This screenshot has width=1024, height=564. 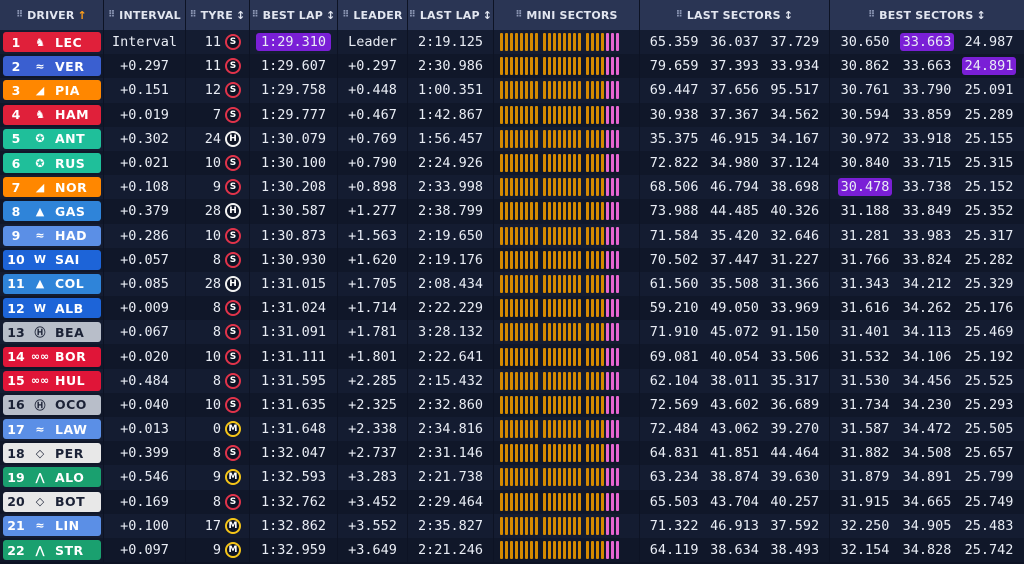 I want to click on driver-cell: 18 ◇ PER, so click(x=52, y=453).